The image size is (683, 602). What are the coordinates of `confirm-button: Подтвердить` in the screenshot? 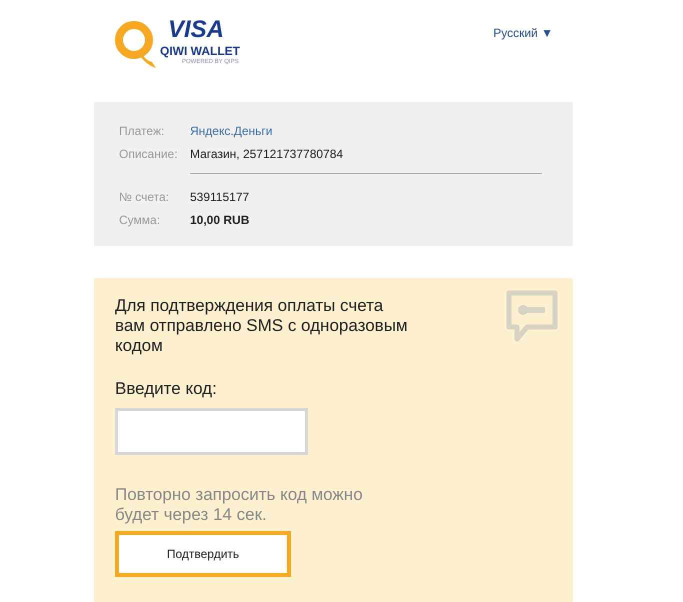 It's located at (203, 553).